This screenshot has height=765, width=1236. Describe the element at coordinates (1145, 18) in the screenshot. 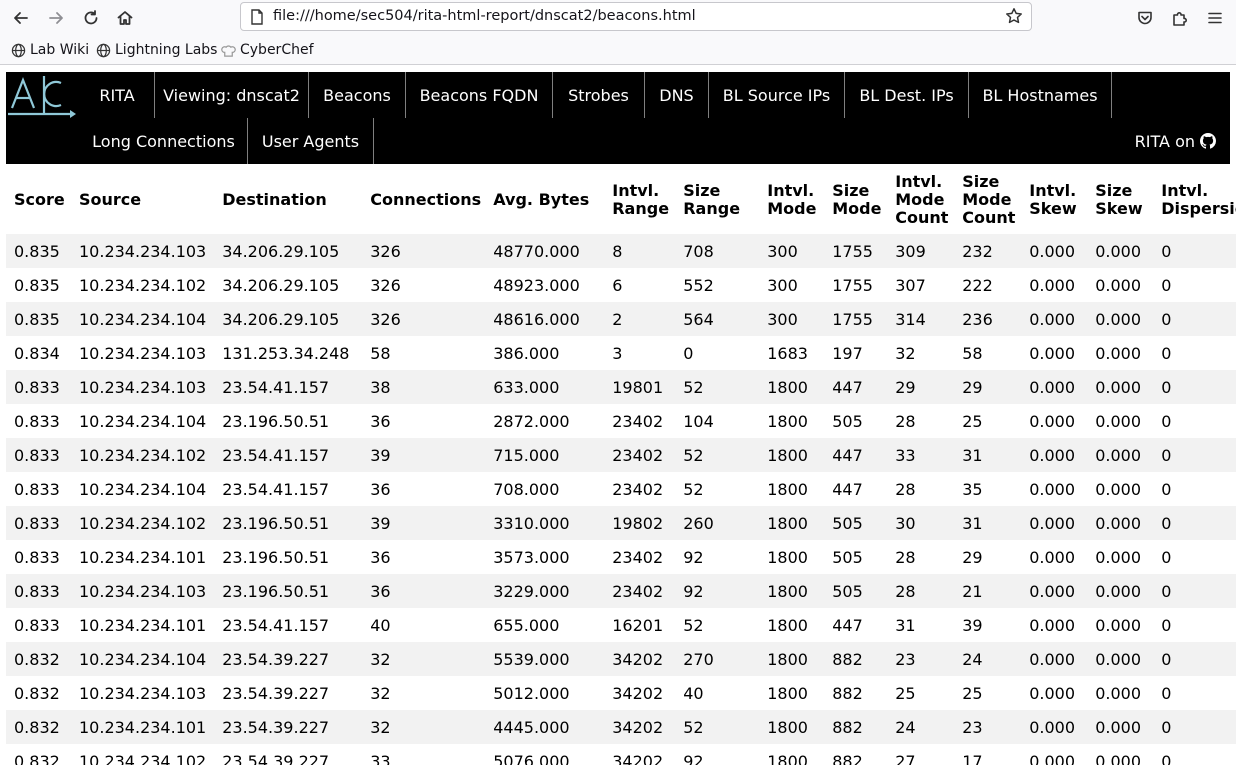

I see `pocket-button` at that location.